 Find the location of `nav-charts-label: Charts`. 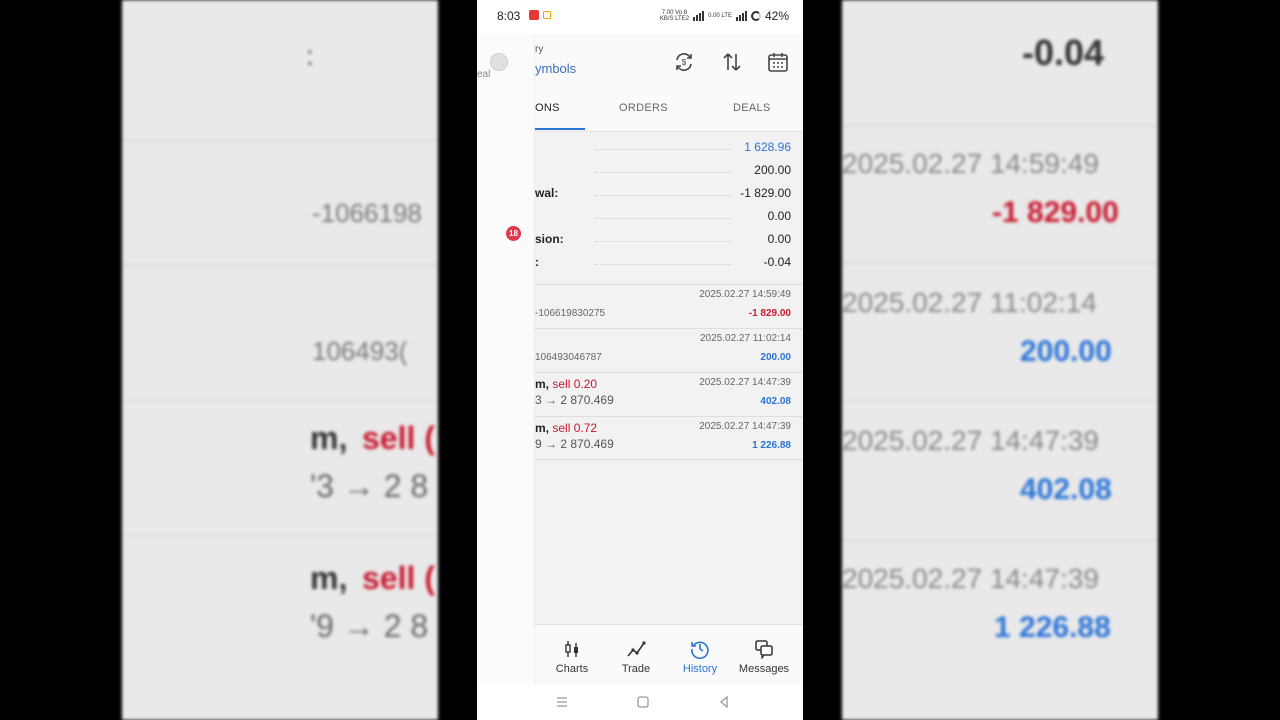

nav-charts-label: Charts is located at coordinates (572, 669).